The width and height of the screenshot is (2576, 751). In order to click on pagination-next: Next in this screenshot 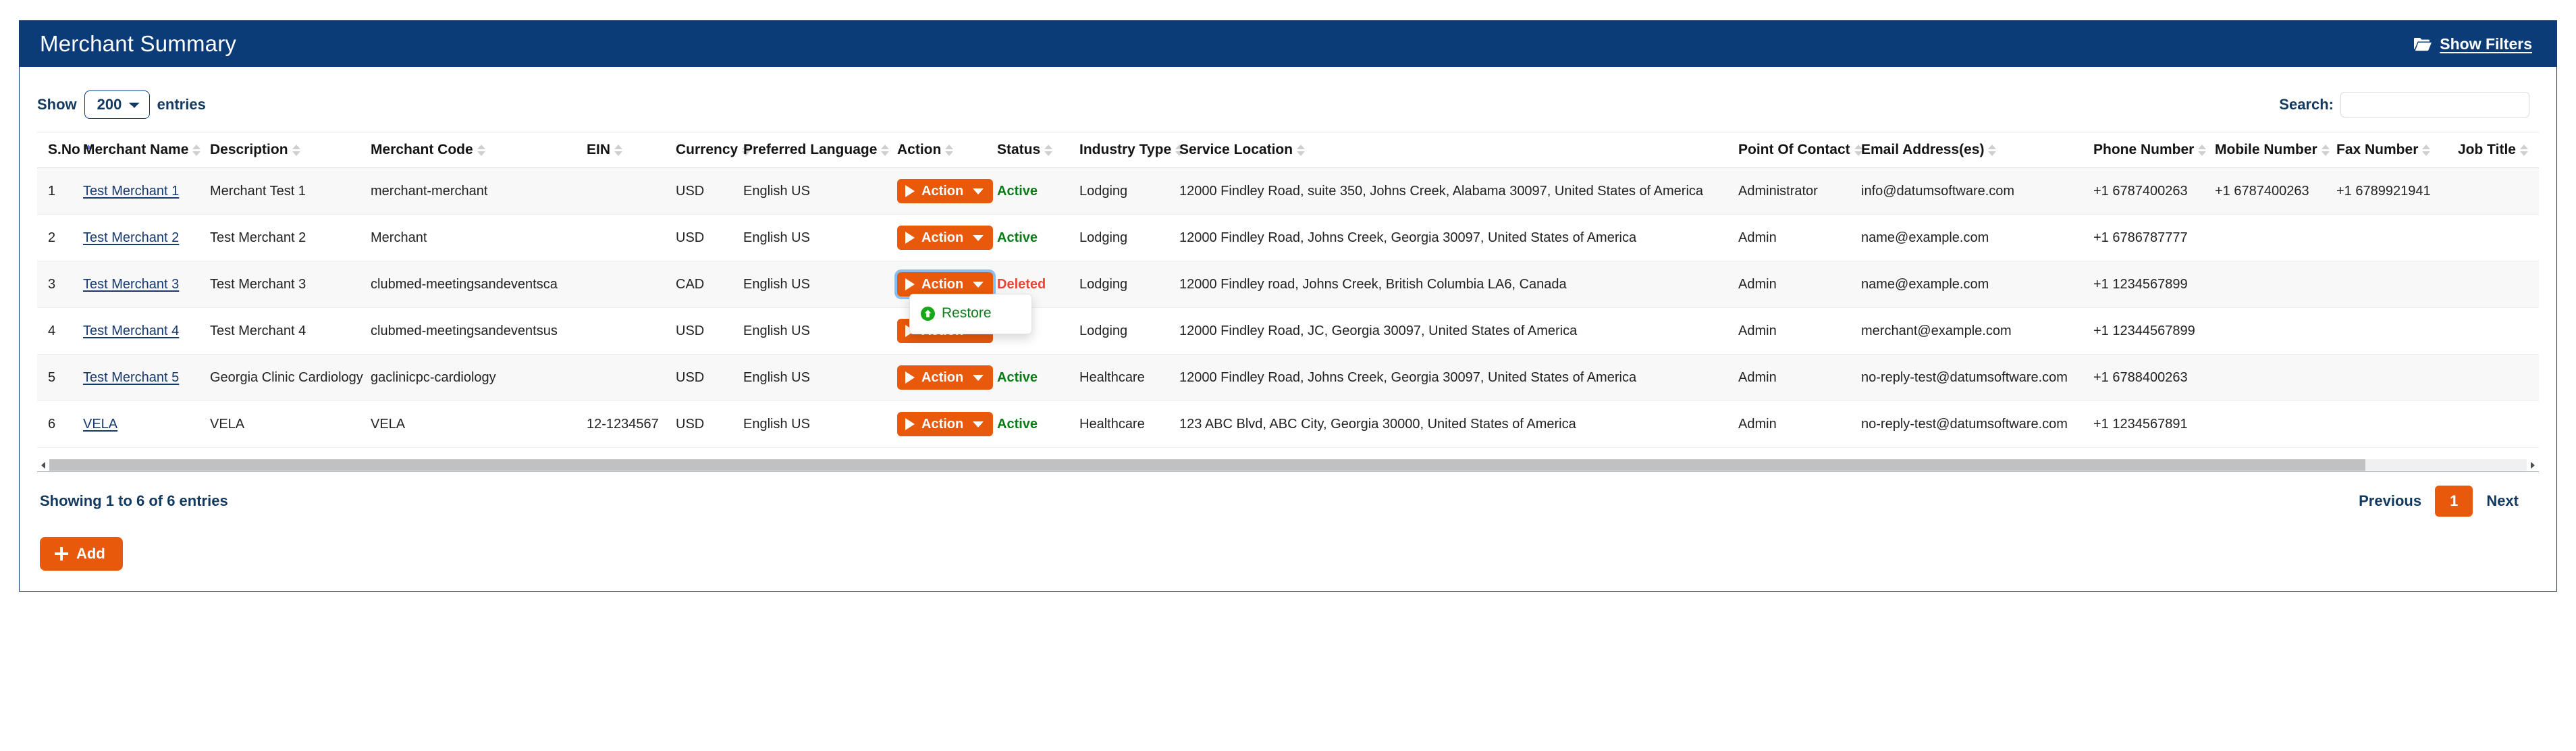, I will do `click(2502, 502)`.